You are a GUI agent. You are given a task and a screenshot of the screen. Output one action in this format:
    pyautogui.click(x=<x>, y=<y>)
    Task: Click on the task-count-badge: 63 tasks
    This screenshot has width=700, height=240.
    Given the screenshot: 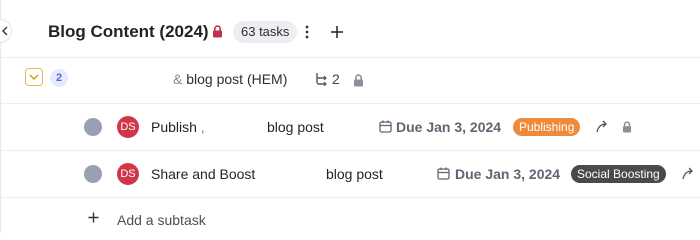 What is the action you would take?
    pyautogui.click(x=265, y=32)
    